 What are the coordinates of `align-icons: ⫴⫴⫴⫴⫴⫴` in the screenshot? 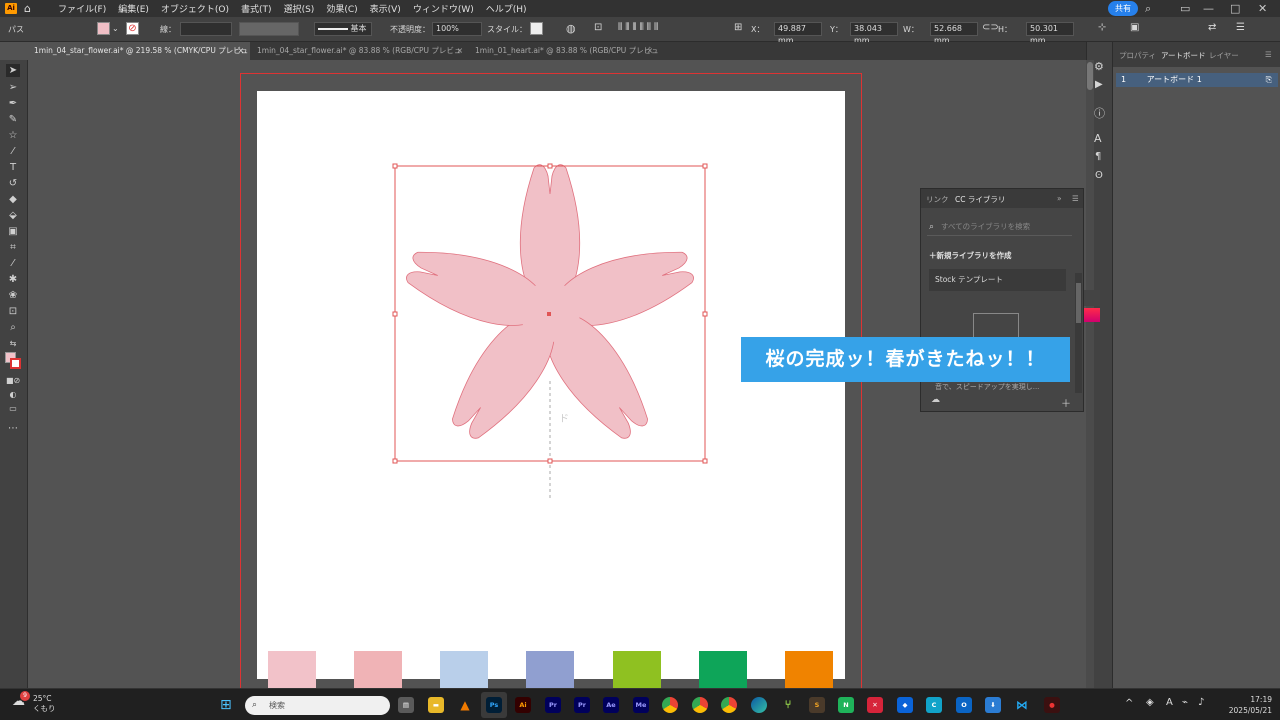 It's located at (639, 27).